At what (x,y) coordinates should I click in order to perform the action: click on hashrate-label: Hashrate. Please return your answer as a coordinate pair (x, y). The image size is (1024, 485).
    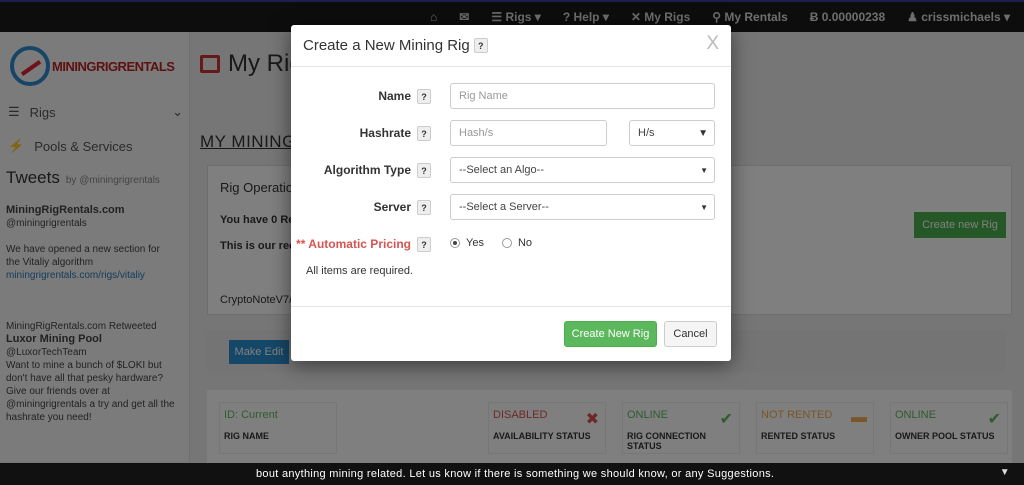
    Looking at the image, I should click on (385, 133).